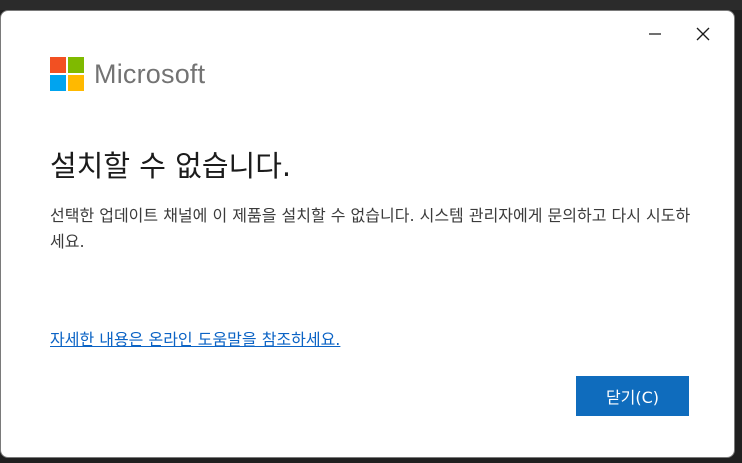  I want to click on window-close-button, so click(703, 34).